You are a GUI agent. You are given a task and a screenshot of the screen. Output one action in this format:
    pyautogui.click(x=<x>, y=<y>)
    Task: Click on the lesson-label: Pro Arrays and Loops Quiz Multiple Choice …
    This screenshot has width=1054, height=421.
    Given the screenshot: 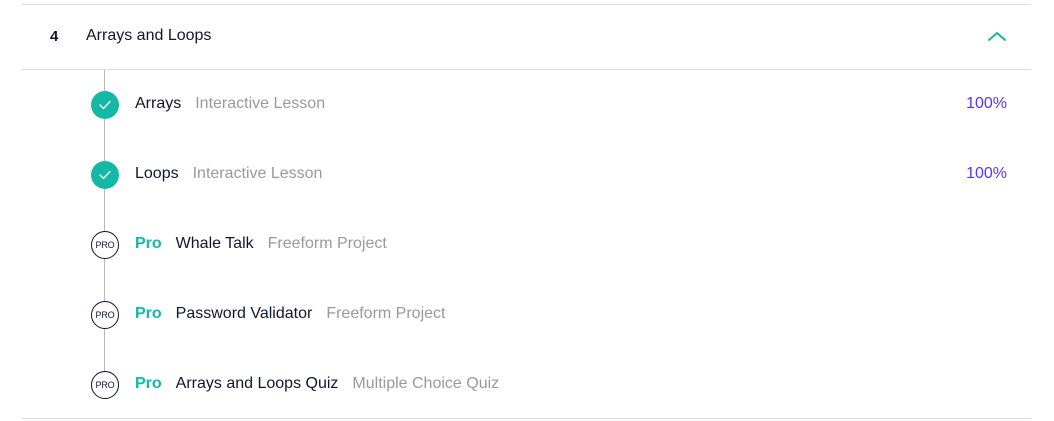 What is the action you would take?
    pyautogui.click(x=317, y=384)
    